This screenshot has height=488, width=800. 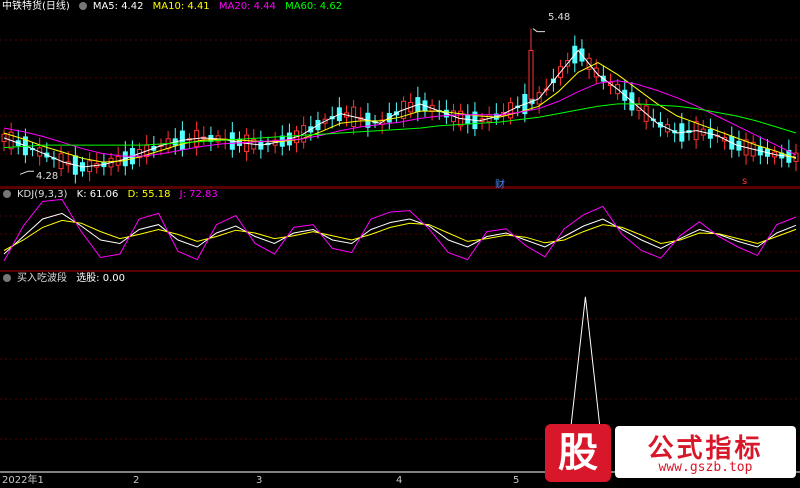 I want to click on axis-label-mar: 3, so click(x=259, y=480).